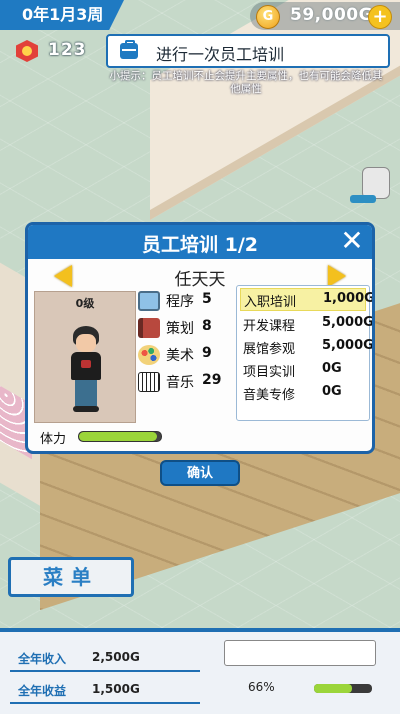 The height and width of the screenshot is (714, 400). I want to click on vacuum-robot-icon, so click(370, 179).